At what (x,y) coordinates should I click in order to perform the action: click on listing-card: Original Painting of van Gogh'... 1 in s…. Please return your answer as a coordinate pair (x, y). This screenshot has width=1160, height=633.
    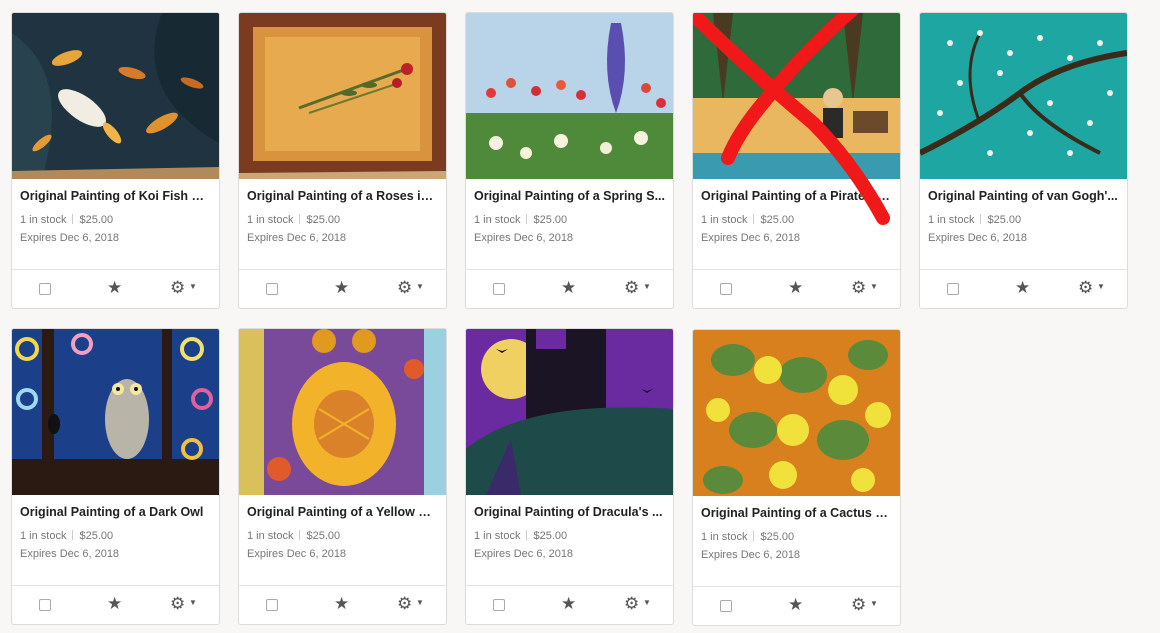
    Looking at the image, I should click on (1023, 160).